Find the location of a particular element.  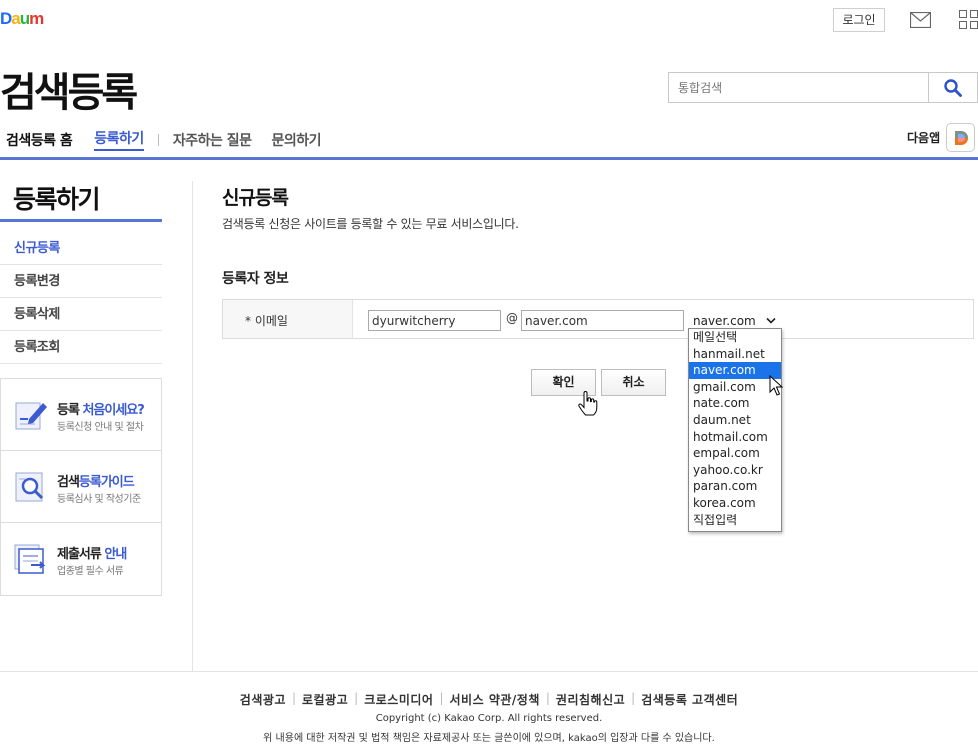

site-title: 검색등록 is located at coordinates (69, 89).